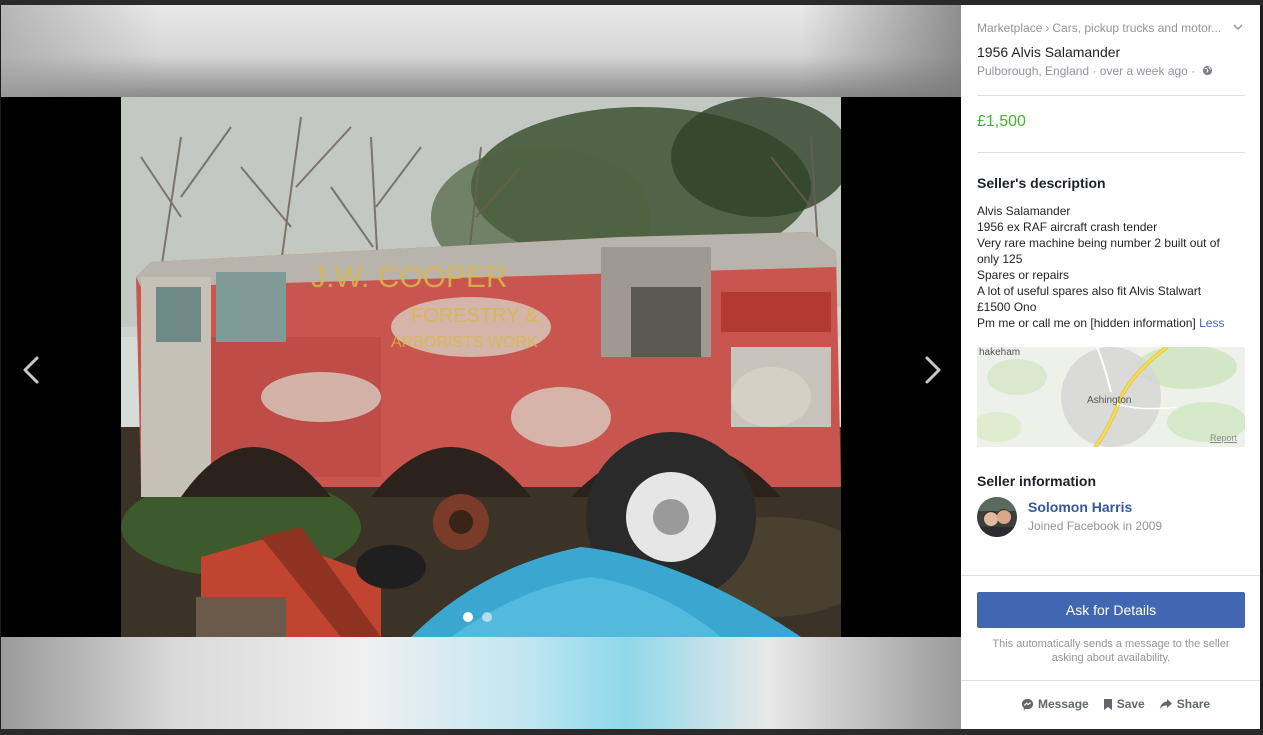 Image resolution: width=1263 pixels, height=735 pixels. I want to click on seller-avatar-image, so click(997, 517).